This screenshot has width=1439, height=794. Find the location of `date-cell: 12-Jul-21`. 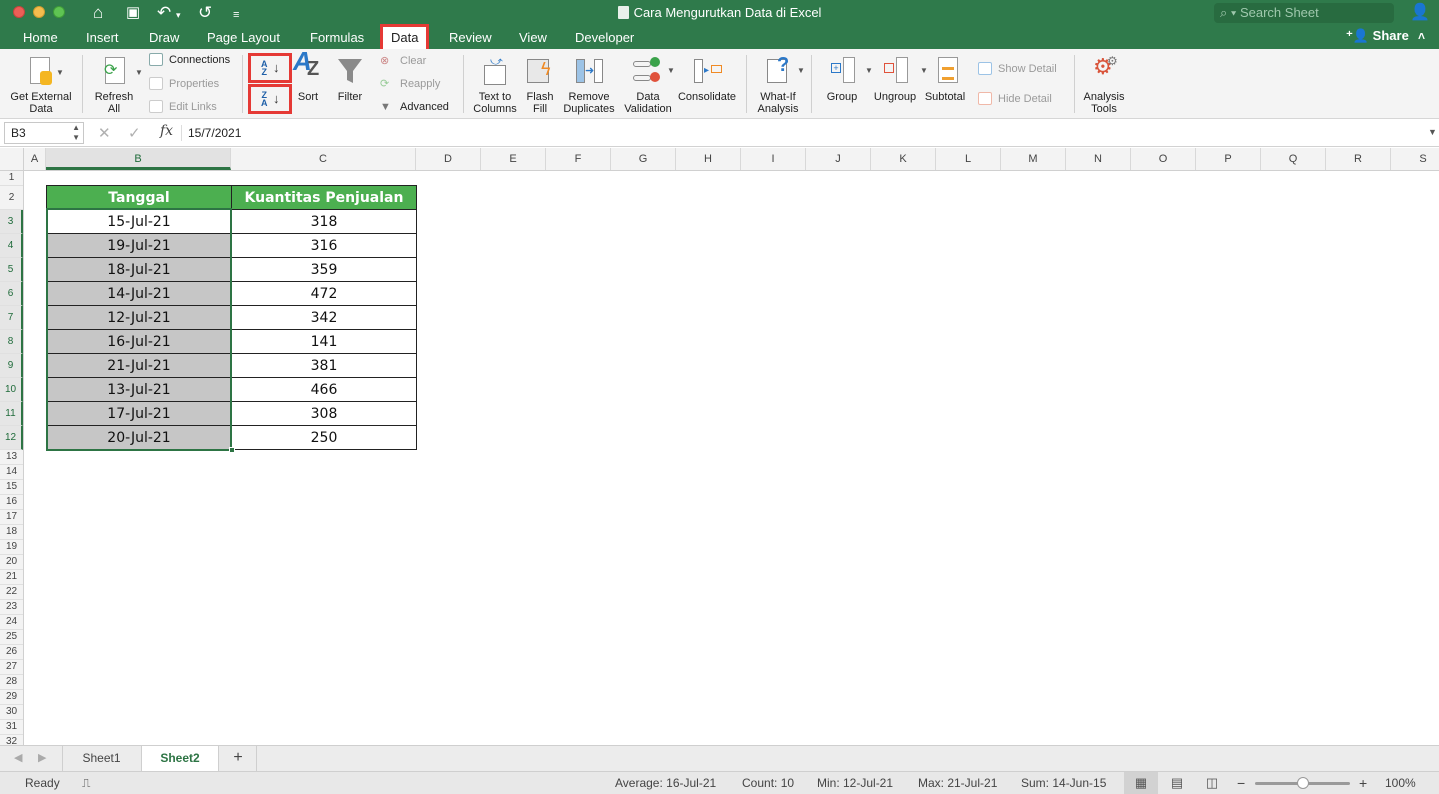

date-cell: 12-Jul-21 is located at coordinates (139, 317).